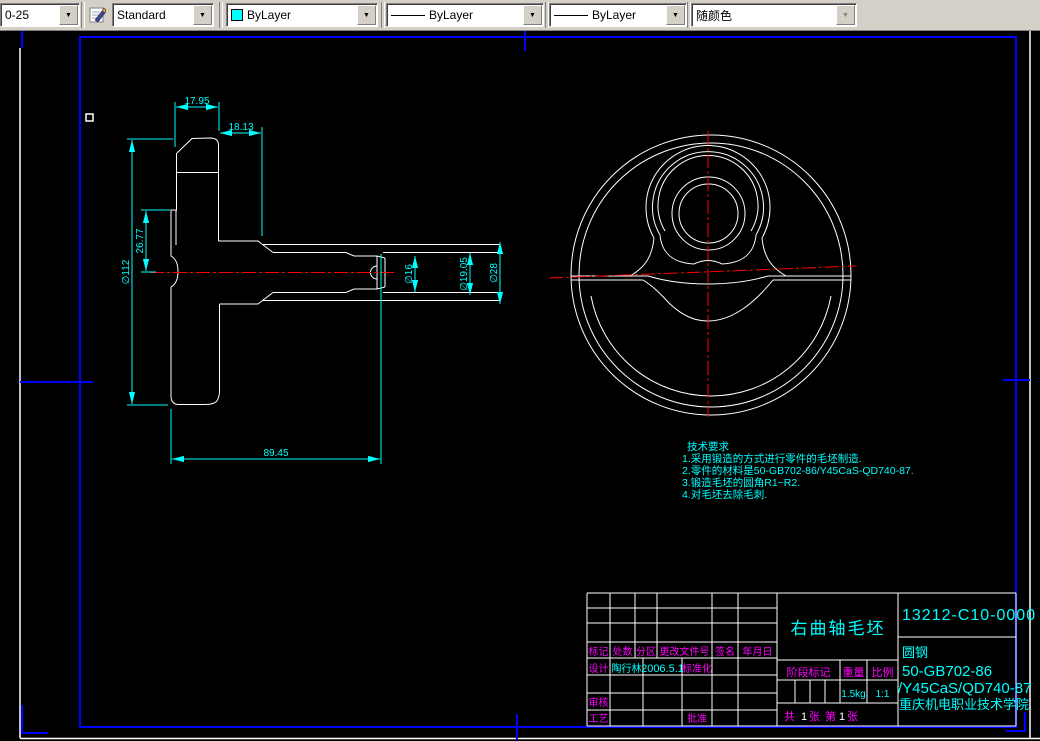 The image size is (1040, 741). I want to click on material-standard: 50-GB702-86, so click(947, 671).